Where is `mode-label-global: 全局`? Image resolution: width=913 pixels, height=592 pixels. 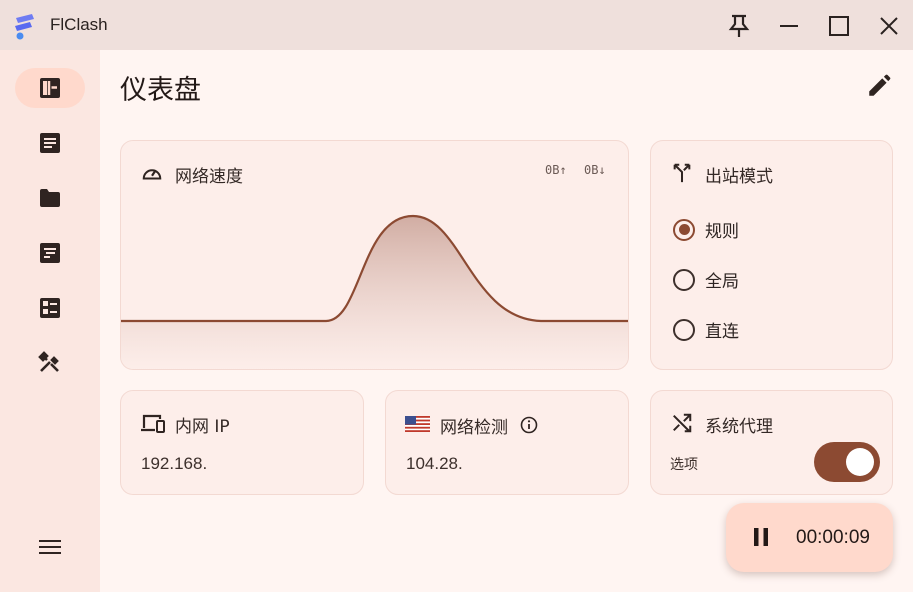
mode-label-global: 全局 is located at coordinates (722, 282).